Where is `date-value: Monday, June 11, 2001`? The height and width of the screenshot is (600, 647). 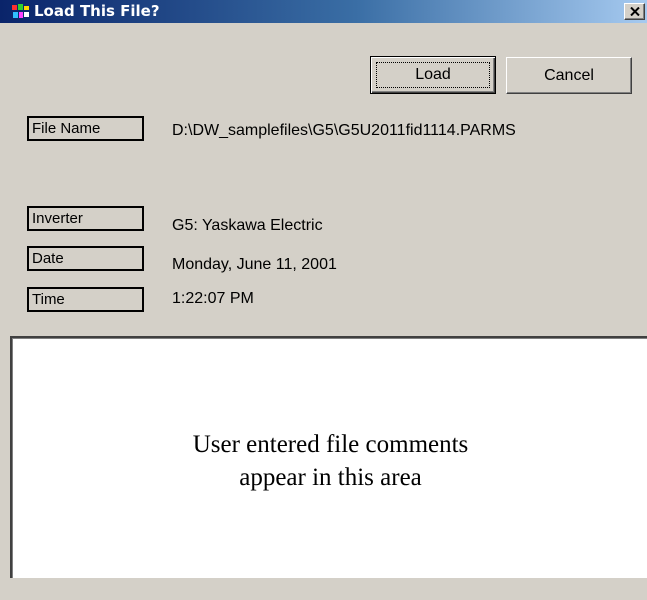
date-value: Monday, June 11, 2001 is located at coordinates (254, 264).